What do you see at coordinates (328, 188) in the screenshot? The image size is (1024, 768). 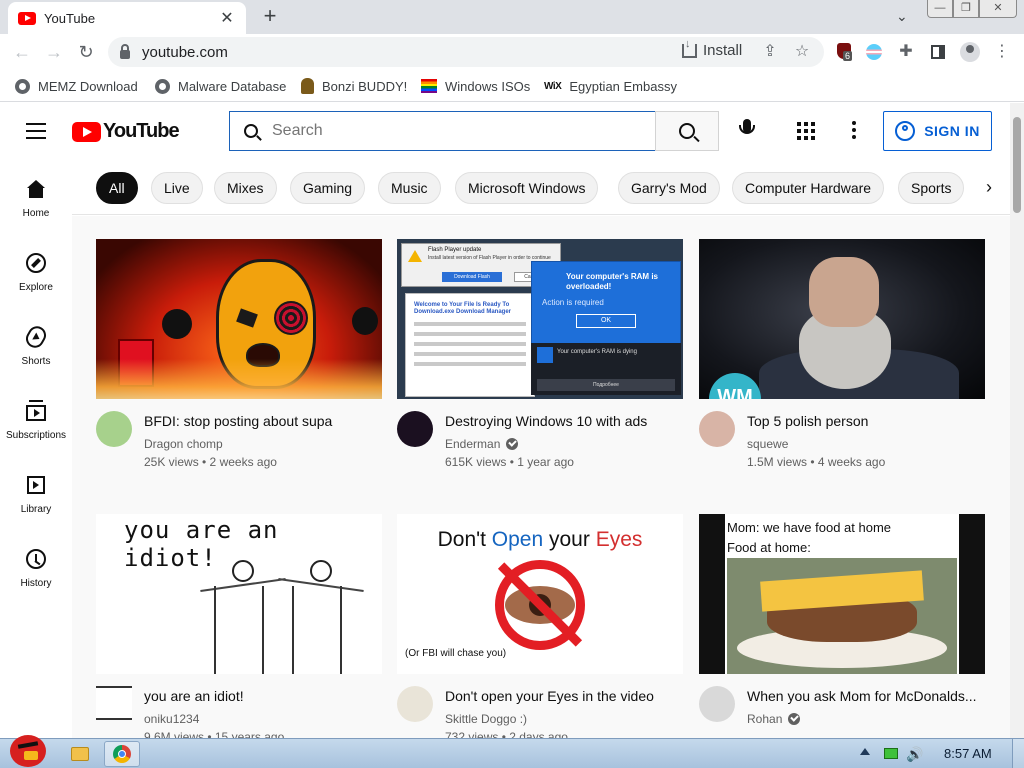 I see `chip-gaming: Gaming` at bounding box center [328, 188].